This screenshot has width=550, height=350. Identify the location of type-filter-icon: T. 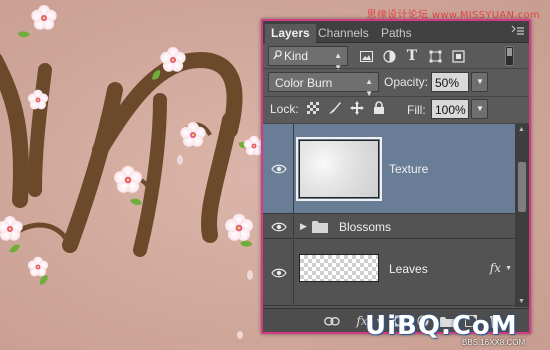
(412, 56).